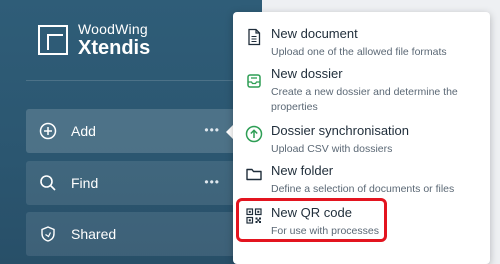  What do you see at coordinates (340, 130) in the screenshot?
I see `menu-item-title: Dossier synchronisation` at bounding box center [340, 130].